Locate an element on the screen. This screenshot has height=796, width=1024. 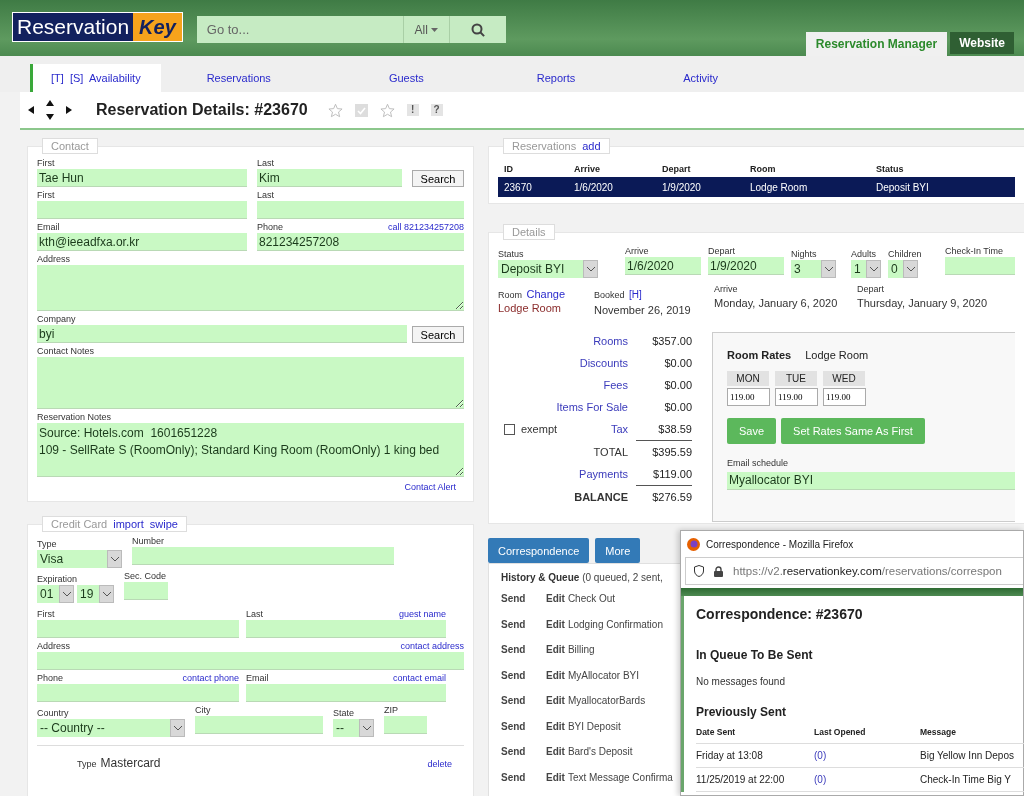
company-field: byi is located at coordinates (222, 334).